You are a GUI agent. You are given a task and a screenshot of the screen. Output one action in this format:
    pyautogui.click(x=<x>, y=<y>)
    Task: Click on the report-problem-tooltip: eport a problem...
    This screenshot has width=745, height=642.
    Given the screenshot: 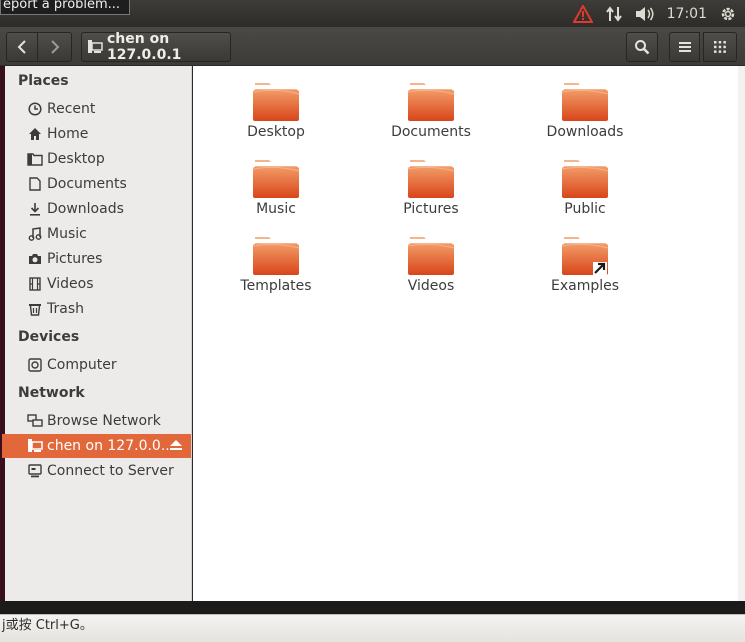 What is the action you would take?
    pyautogui.click(x=65, y=7)
    